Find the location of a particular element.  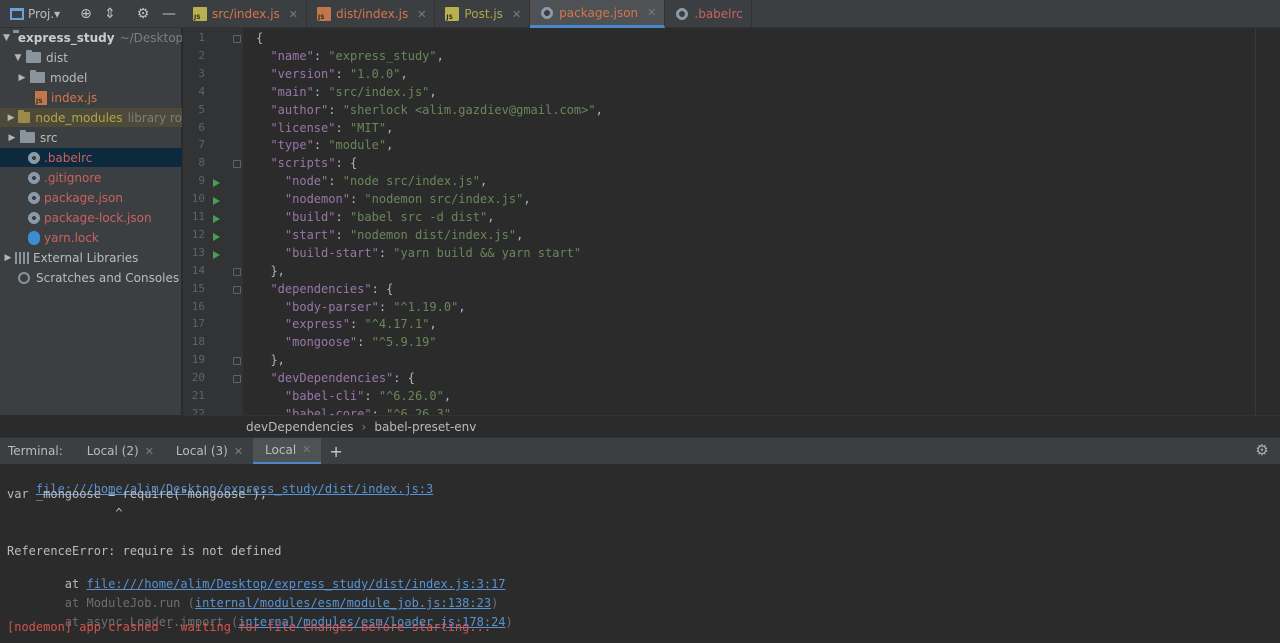

json-key: "build" is located at coordinates (310, 217).